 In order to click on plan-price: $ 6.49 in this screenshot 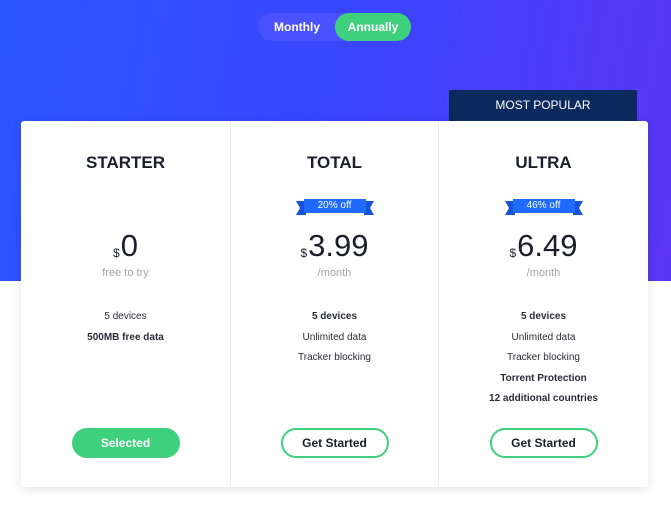, I will do `click(543, 246)`.